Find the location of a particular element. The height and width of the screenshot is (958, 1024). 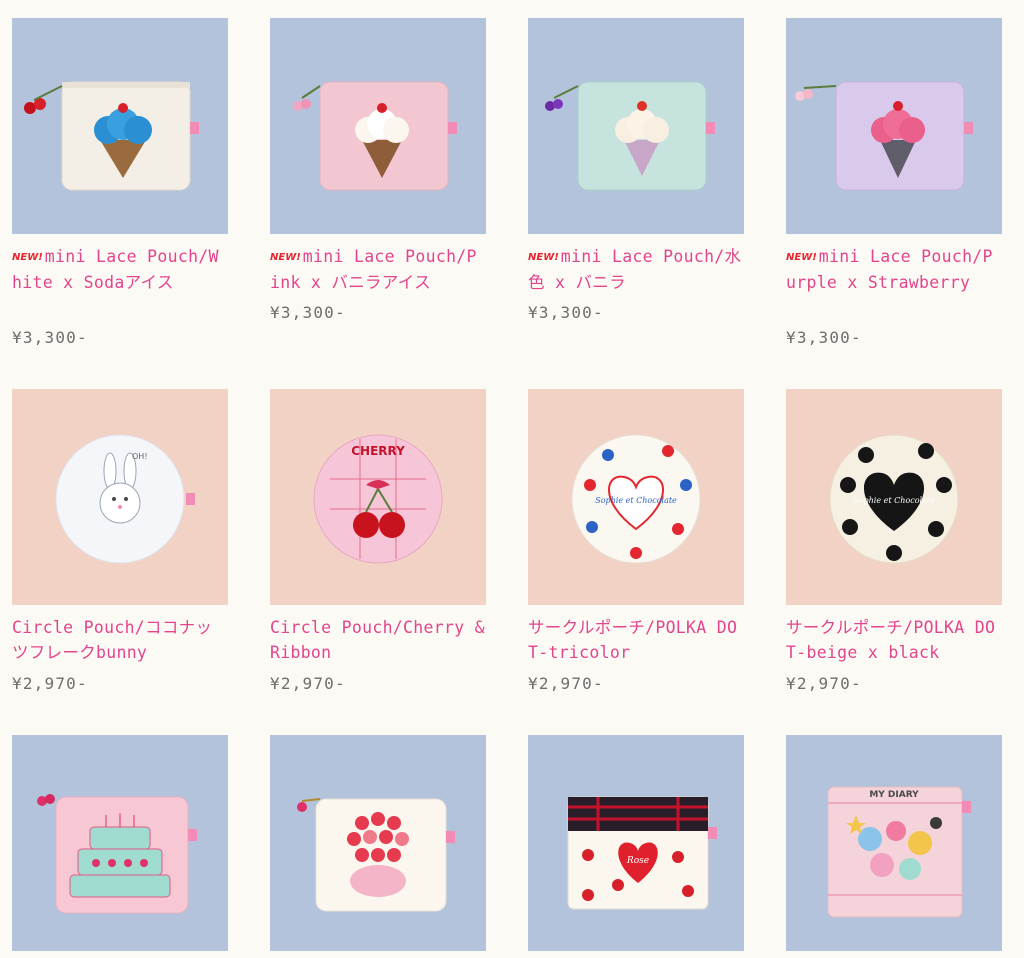

product-image-cake-pouch is located at coordinates (120, 843).